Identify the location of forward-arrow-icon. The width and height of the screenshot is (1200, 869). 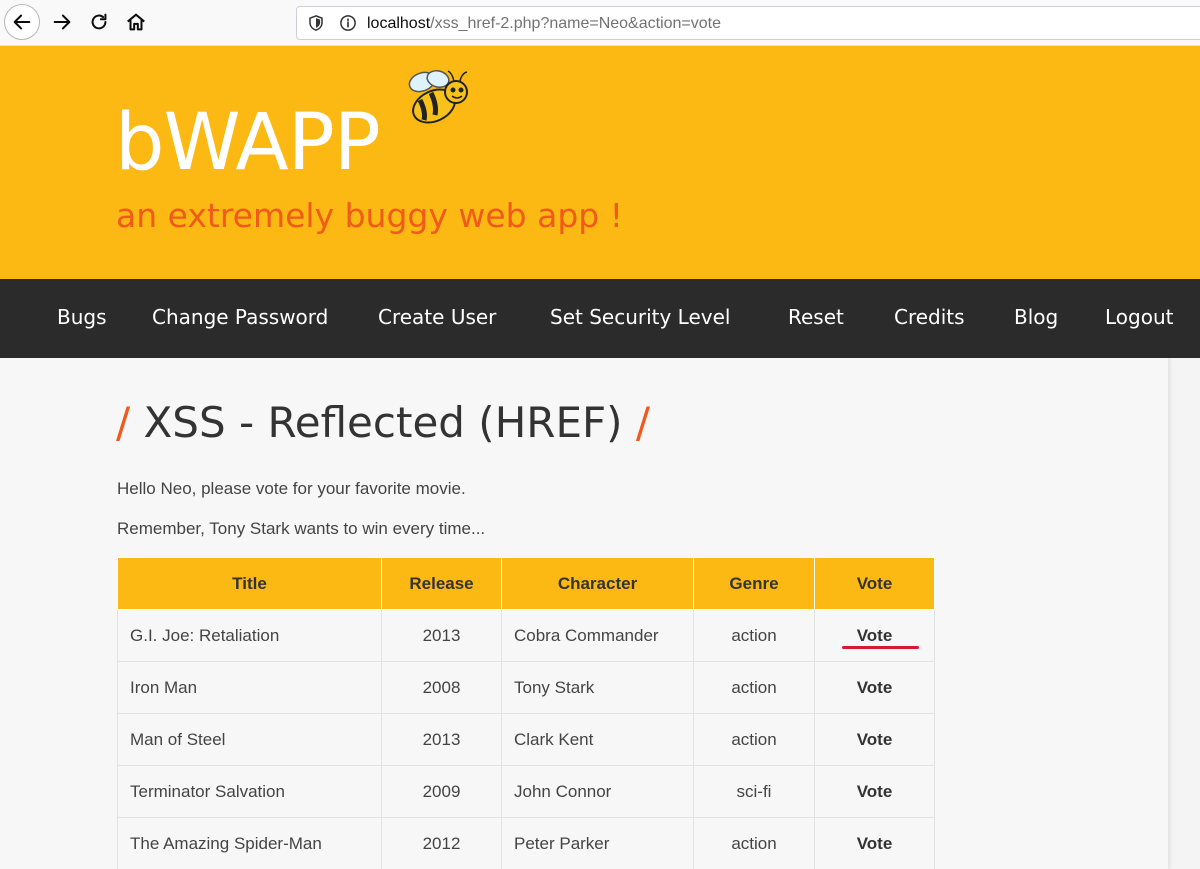
(62, 22).